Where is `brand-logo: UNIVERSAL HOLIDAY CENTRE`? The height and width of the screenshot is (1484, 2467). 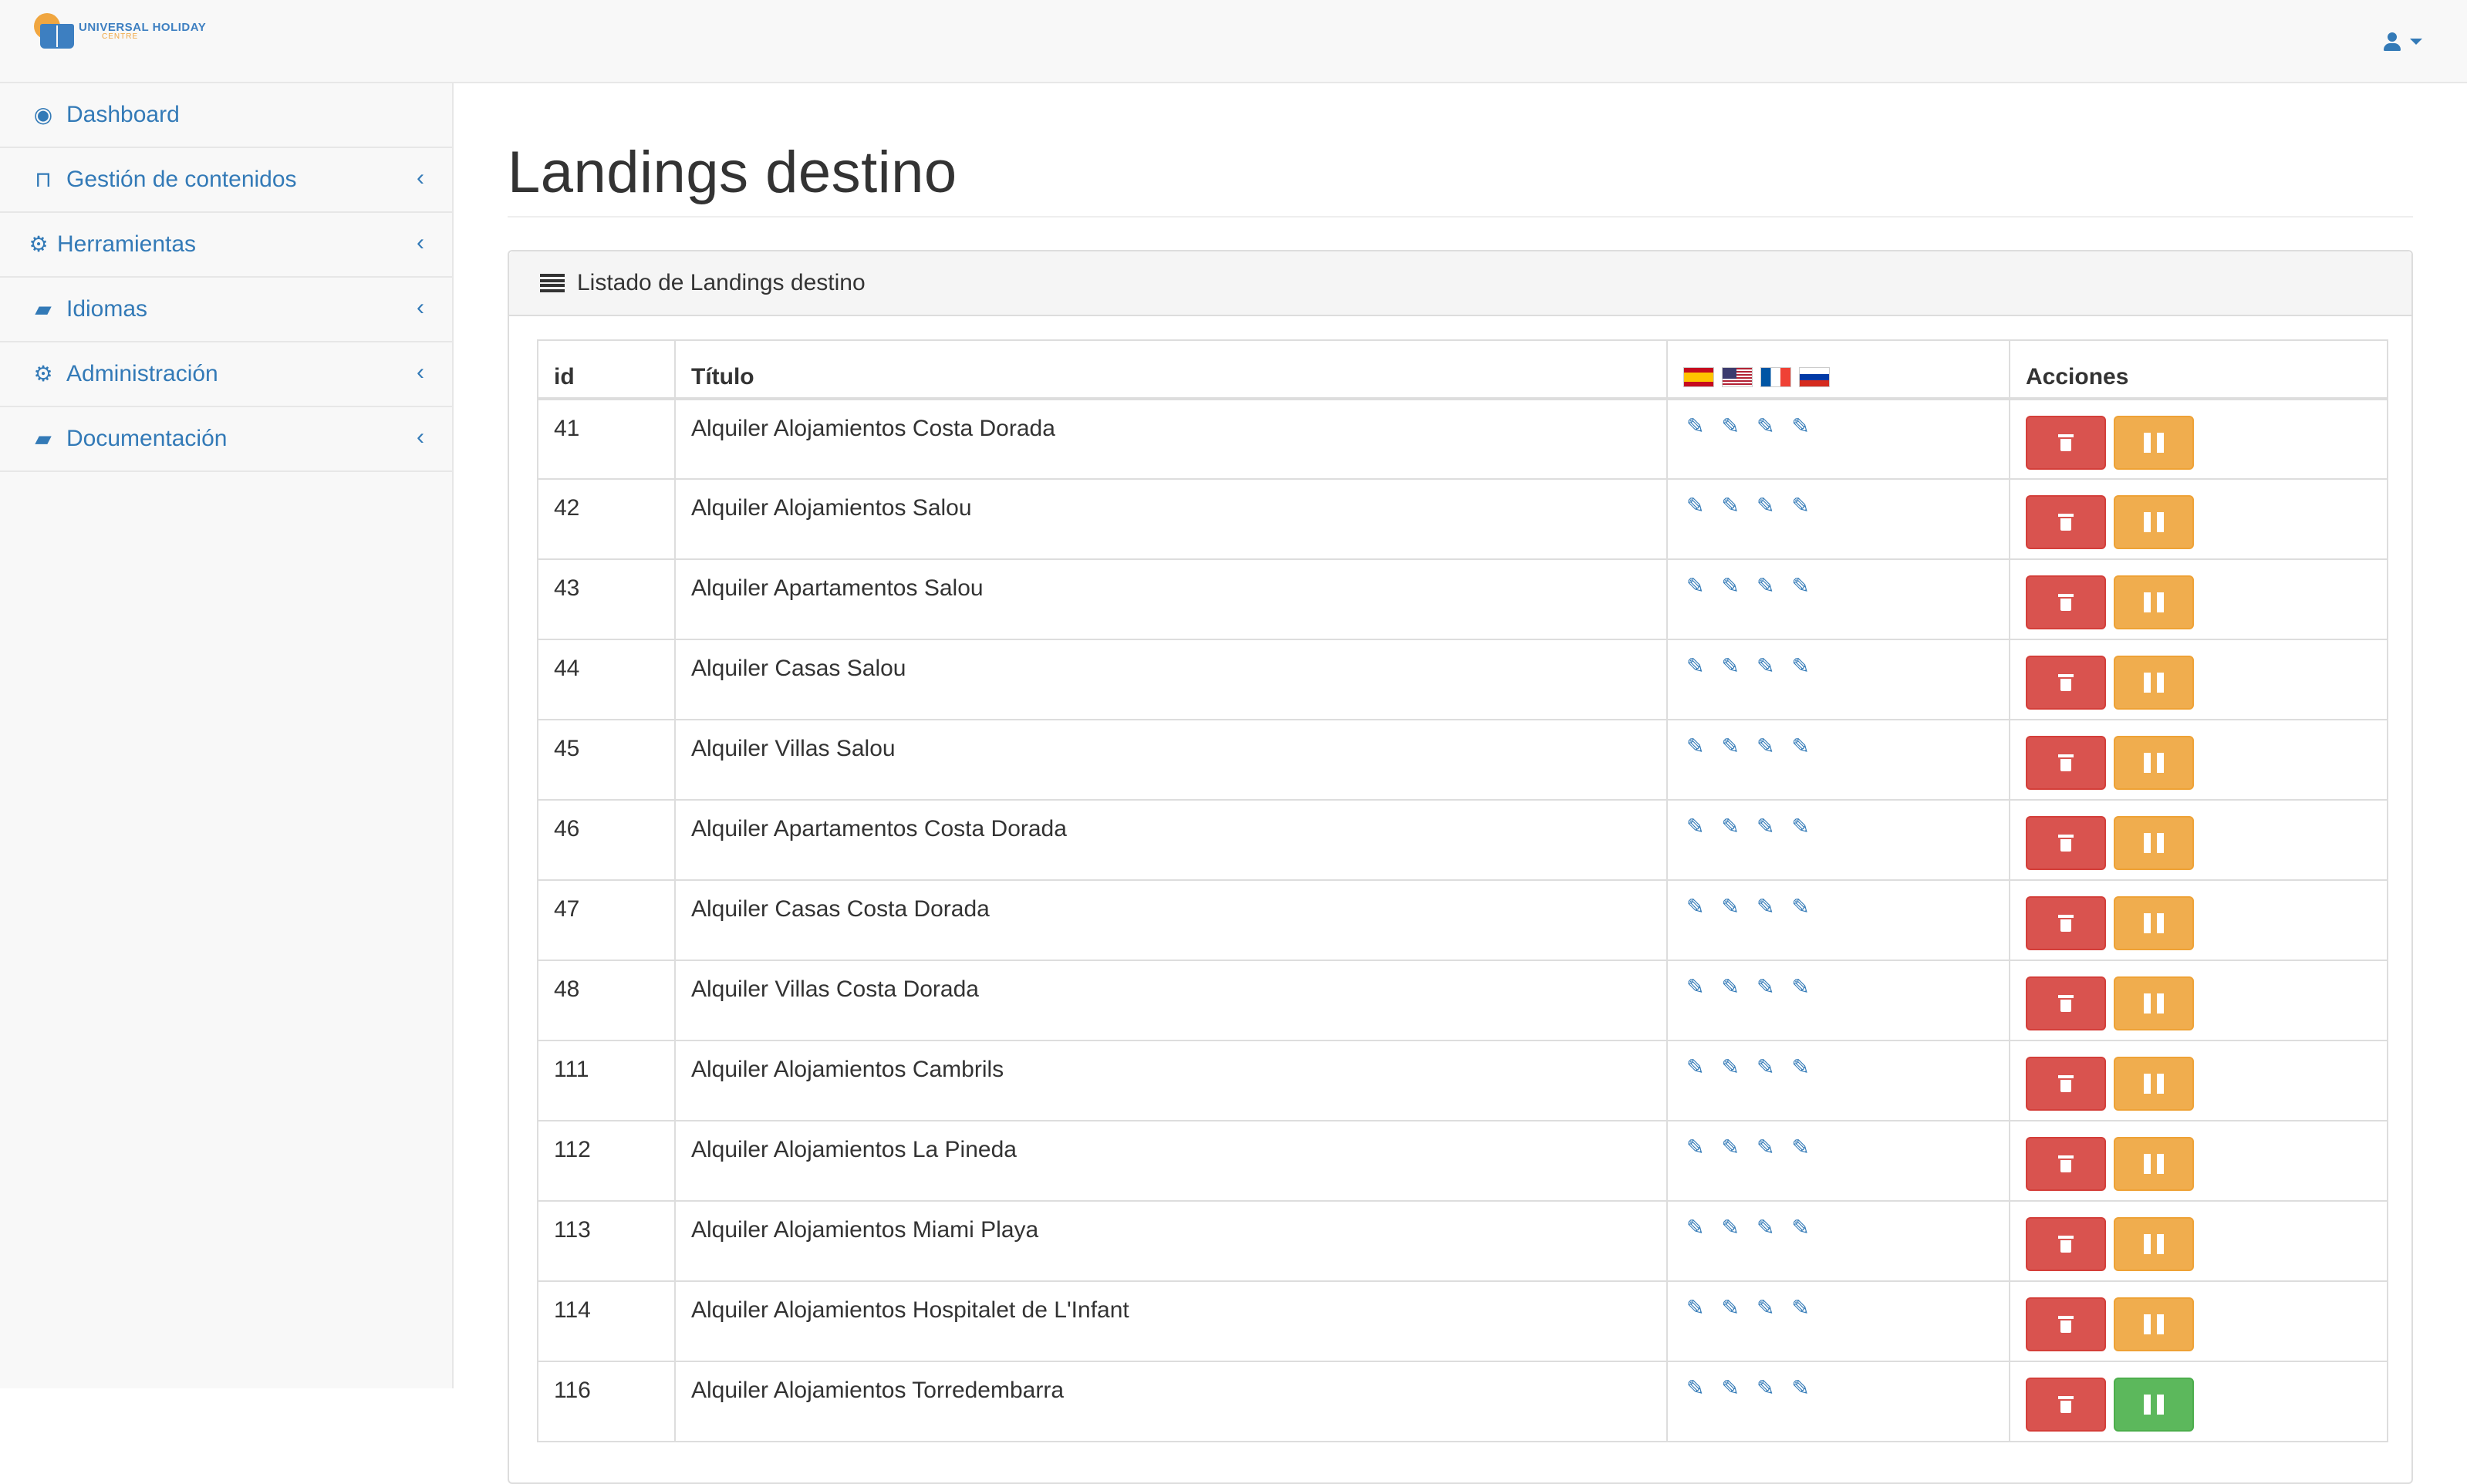
brand-logo: UNIVERSAL HOLIDAY CENTRE is located at coordinates (118, 30).